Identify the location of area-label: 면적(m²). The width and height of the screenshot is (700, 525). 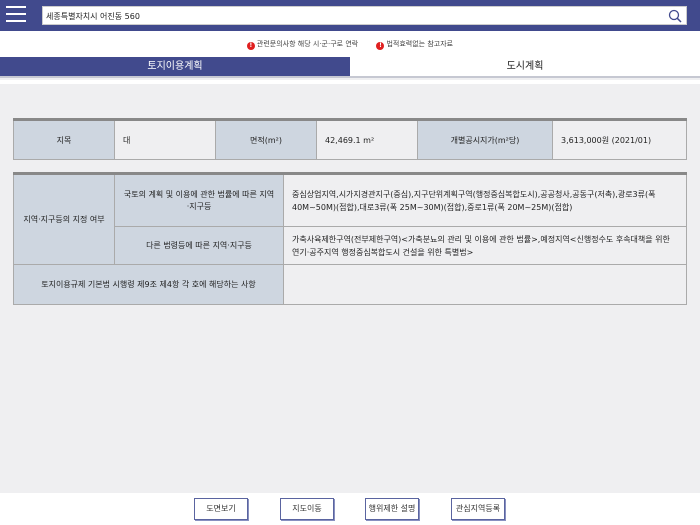
(266, 139).